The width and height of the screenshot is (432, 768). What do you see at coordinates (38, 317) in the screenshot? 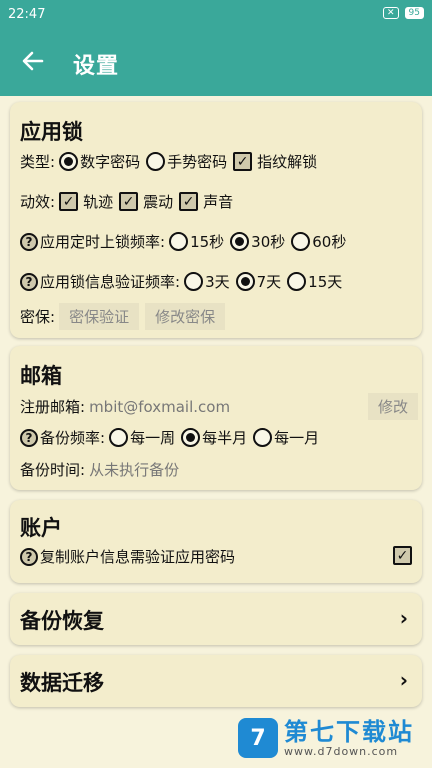
I see `secret-label: 密保:` at bounding box center [38, 317].